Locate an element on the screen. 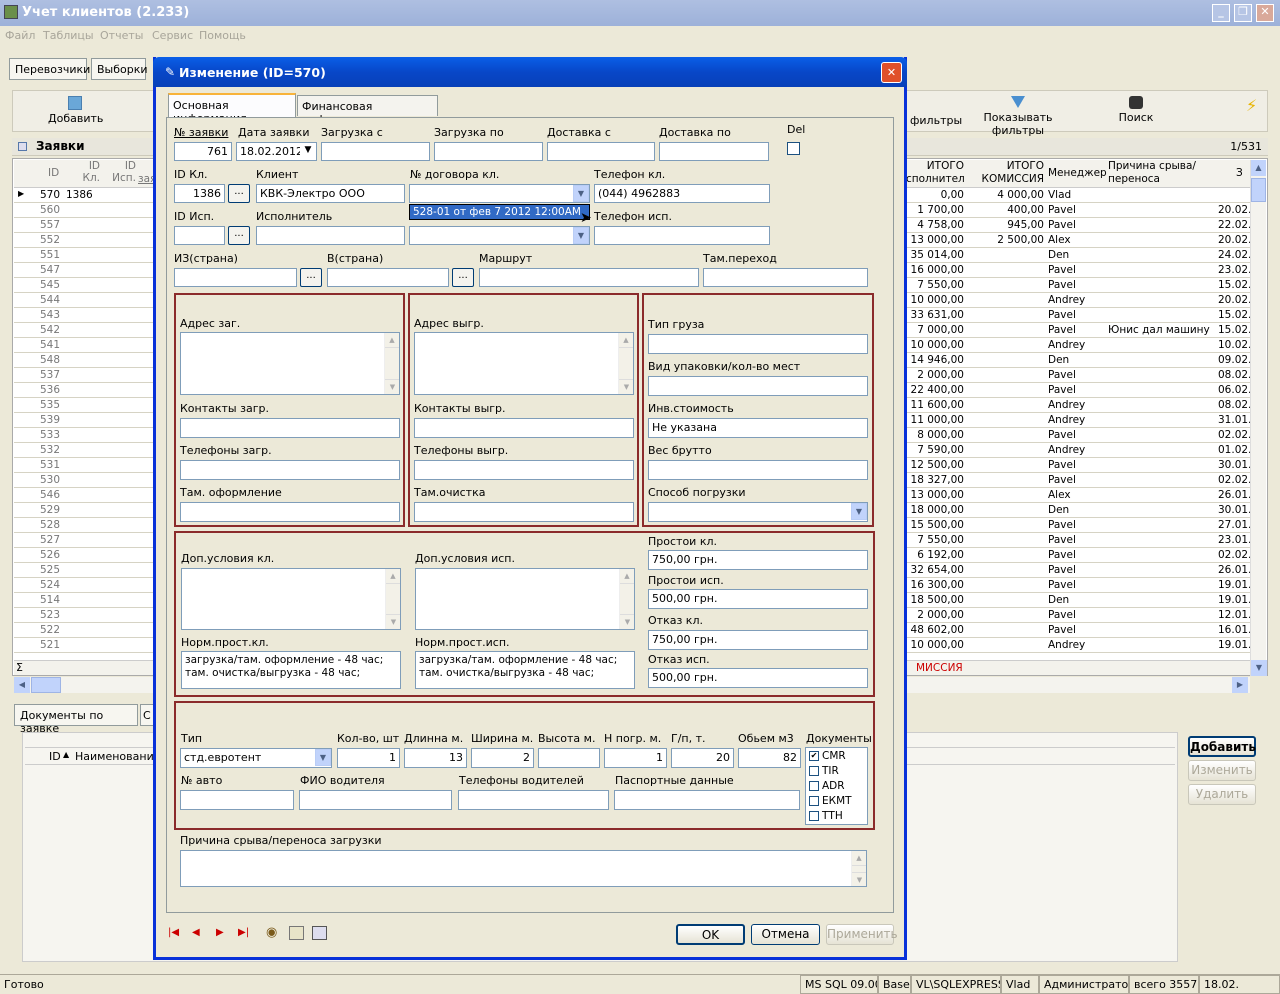 The width and height of the screenshot is (1280, 994). menu-tables: Таблицы is located at coordinates (68, 35).